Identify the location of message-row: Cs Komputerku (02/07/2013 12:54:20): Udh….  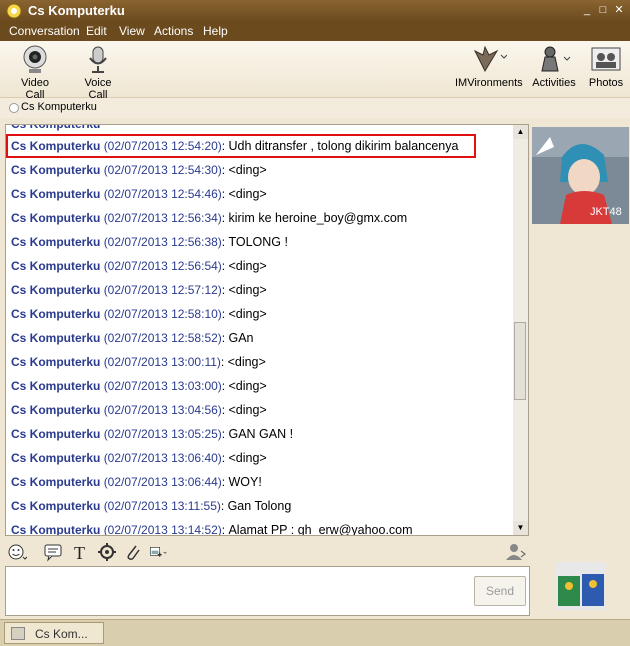
(235, 146).